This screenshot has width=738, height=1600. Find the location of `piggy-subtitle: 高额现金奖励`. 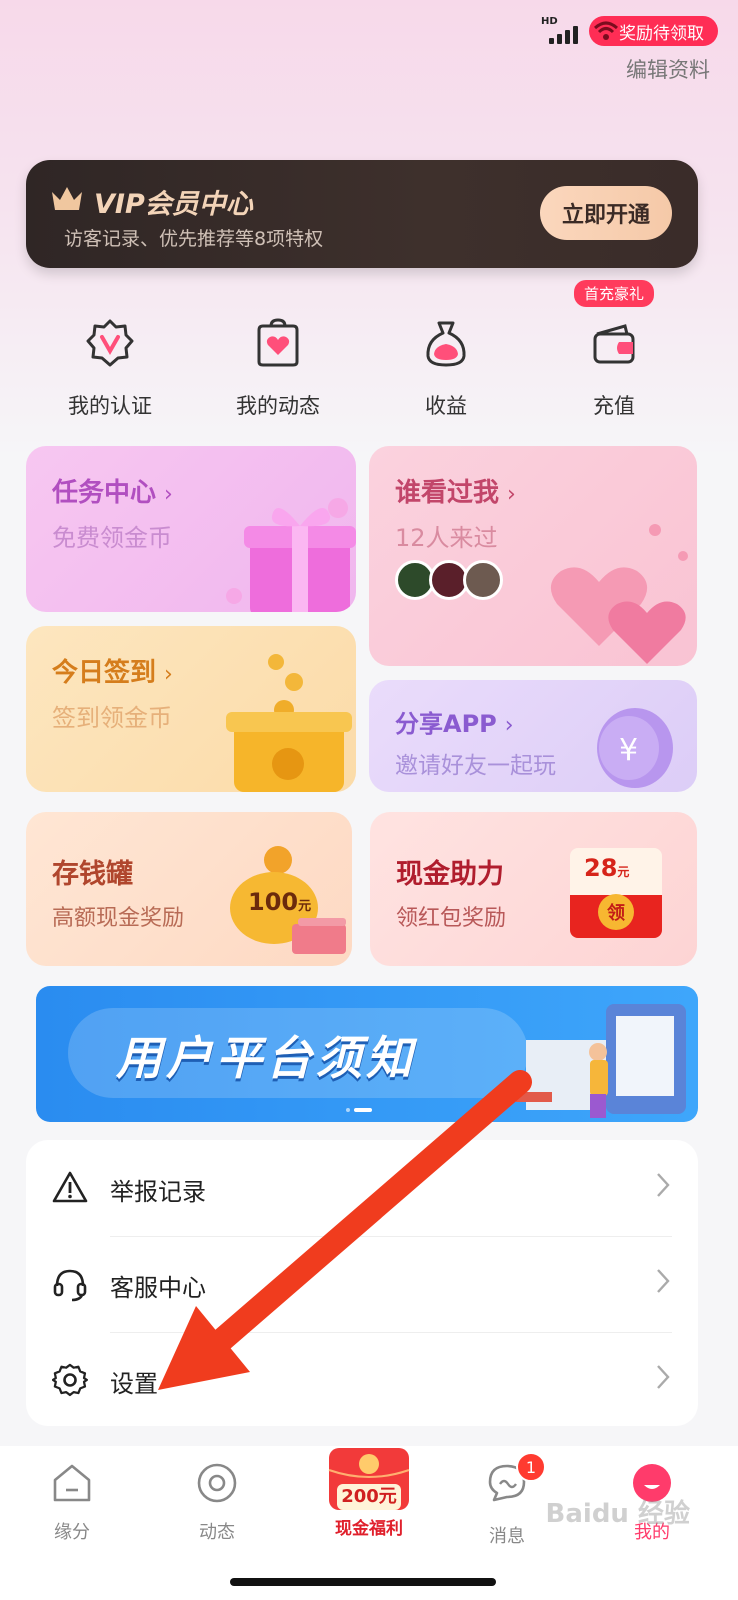

piggy-subtitle: 高额现金奖励 is located at coordinates (118, 918).